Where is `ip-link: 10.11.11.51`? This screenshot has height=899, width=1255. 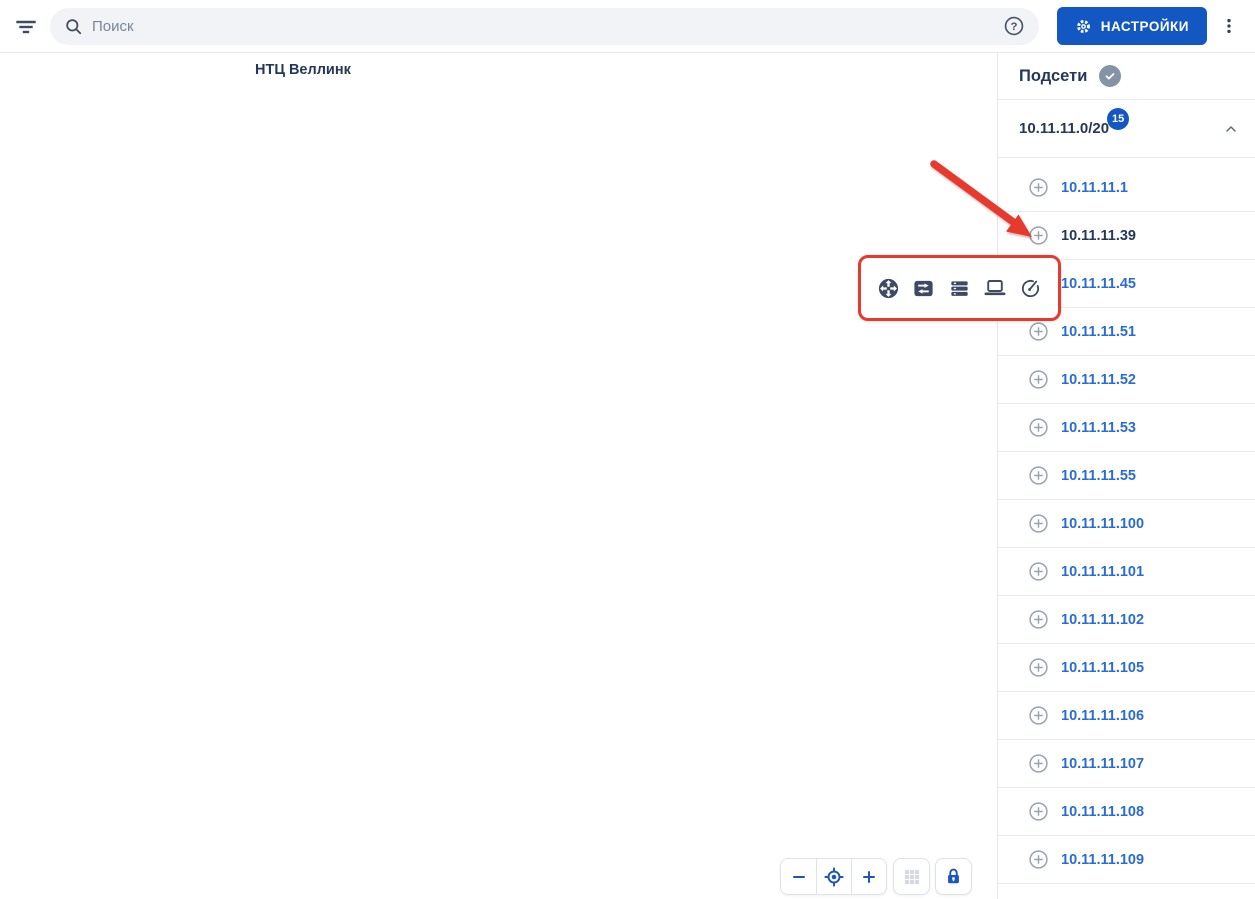
ip-link: 10.11.11.51 is located at coordinates (1098, 332).